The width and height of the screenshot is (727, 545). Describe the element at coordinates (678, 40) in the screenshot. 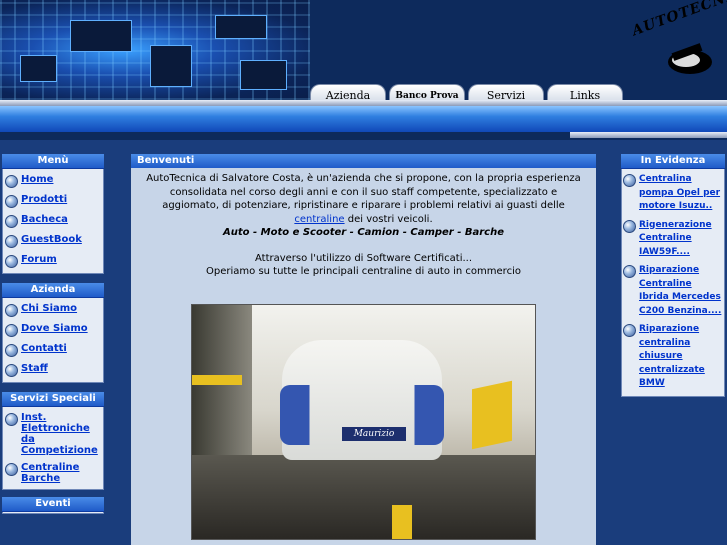

I see `site-logo: AUTOTECNICA` at that location.